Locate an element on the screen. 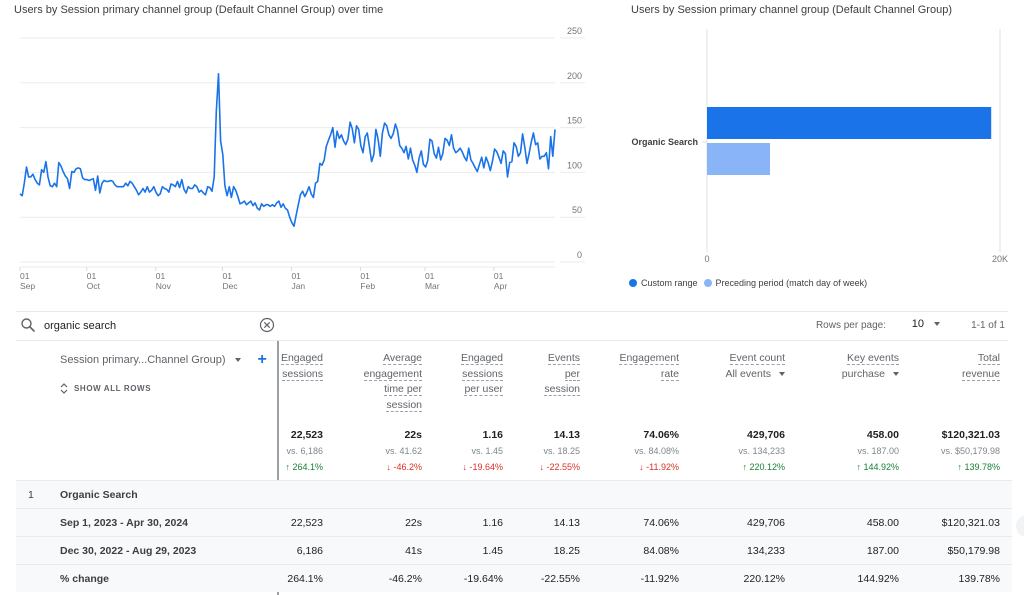  x-tick-label: Oct is located at coordinates (94, 286).